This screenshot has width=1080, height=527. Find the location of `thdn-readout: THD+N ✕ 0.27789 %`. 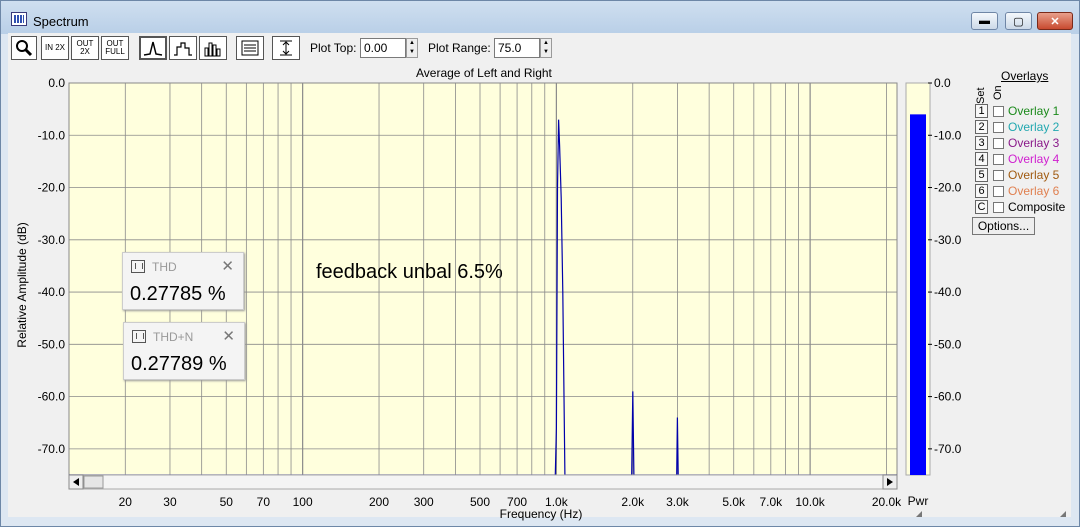

thdn-readout: THD+N ✕ 0.27789 % is located at coordinates (184, 351).